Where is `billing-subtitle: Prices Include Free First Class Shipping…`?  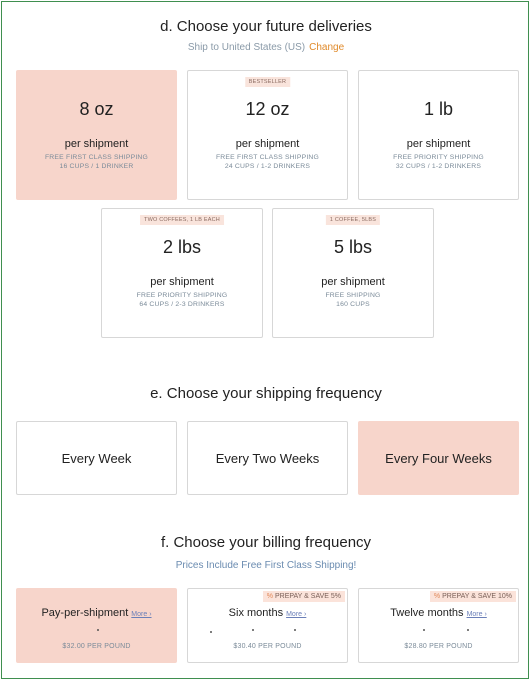 billing-subtitle: Prices Include Free First Class Shipping… is located at coordinates (266, 565).